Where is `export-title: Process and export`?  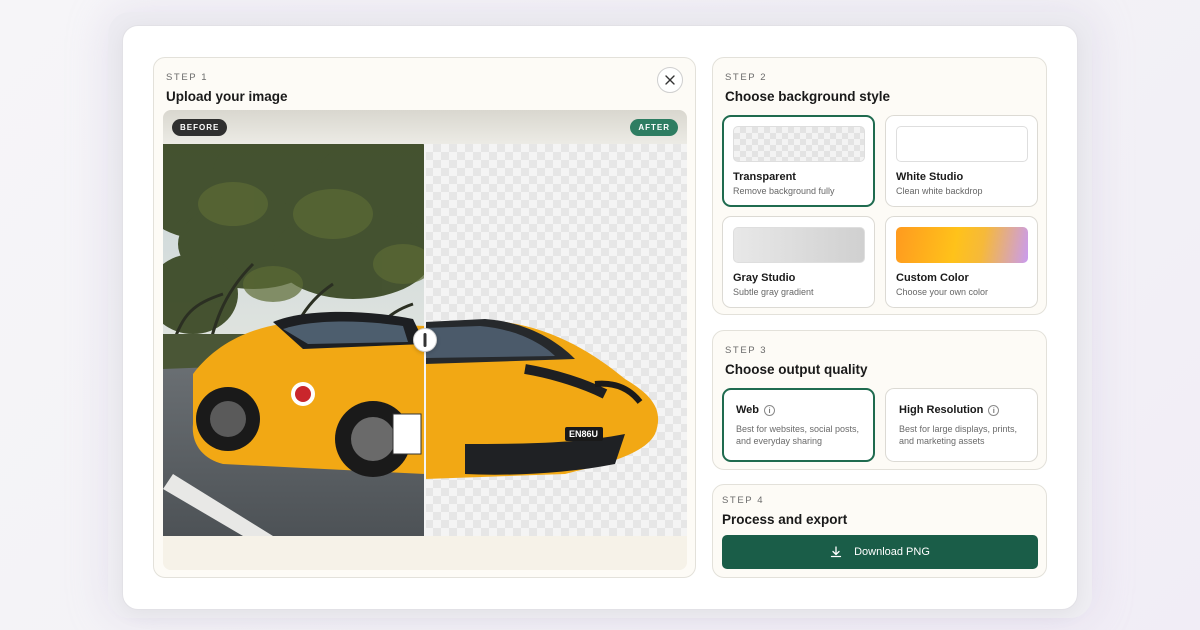
export-title: Process and export is located at coordinates (785, 519).